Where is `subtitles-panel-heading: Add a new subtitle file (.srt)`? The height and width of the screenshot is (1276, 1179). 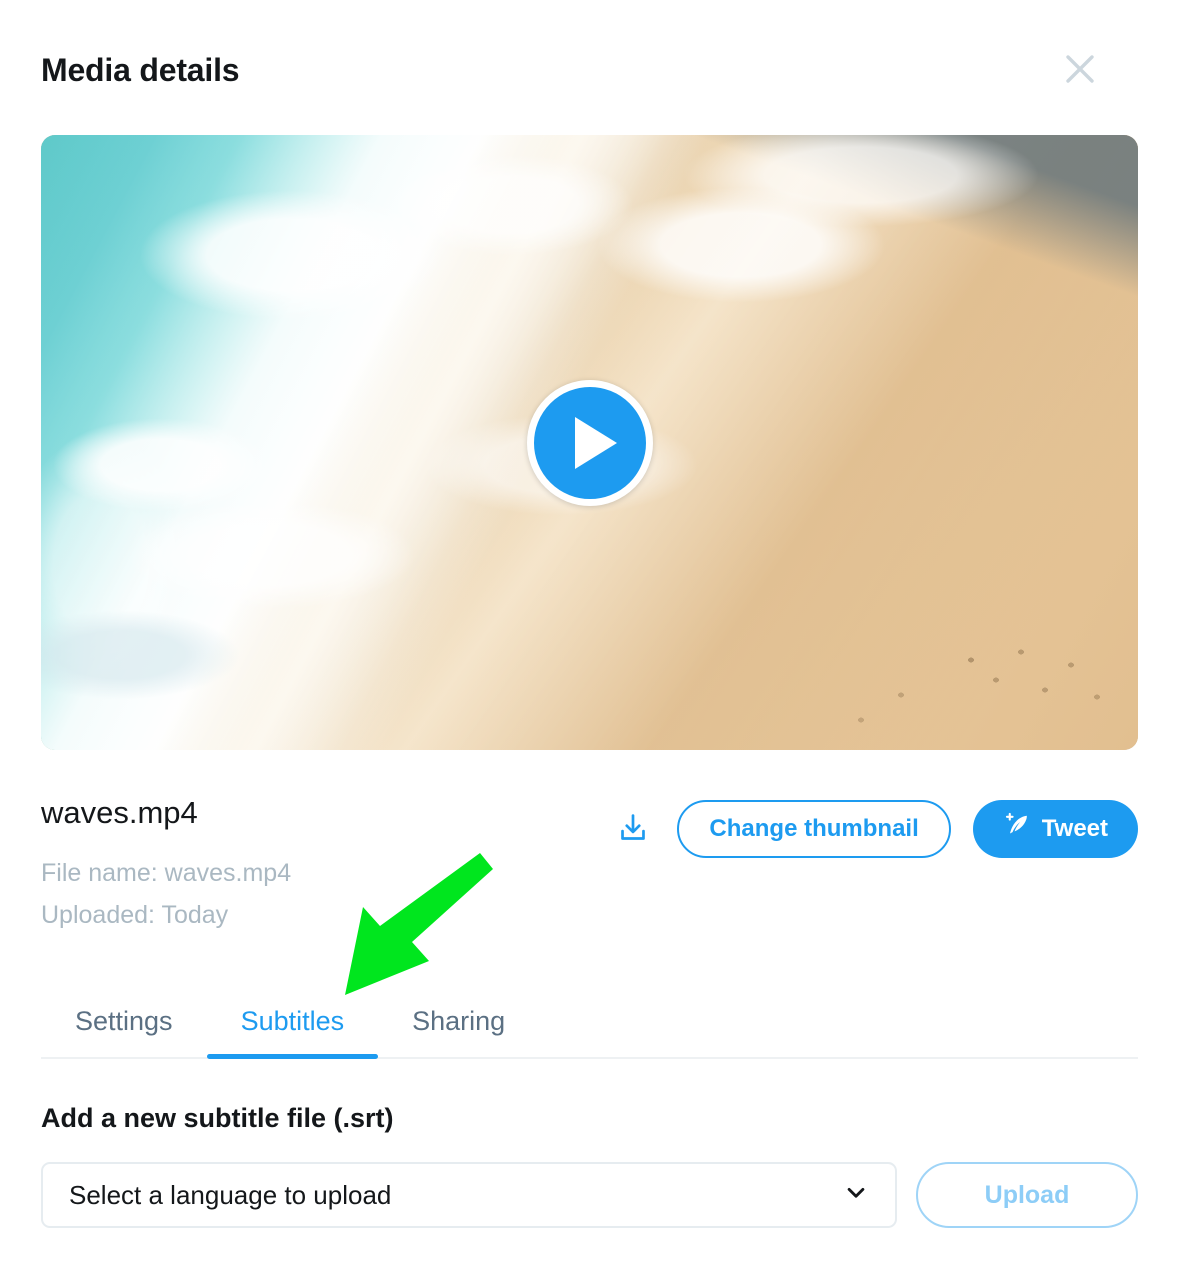
subtitles-panel-heading: Add a new subtitle file (.srt) is located at coordinates (217, 1118).